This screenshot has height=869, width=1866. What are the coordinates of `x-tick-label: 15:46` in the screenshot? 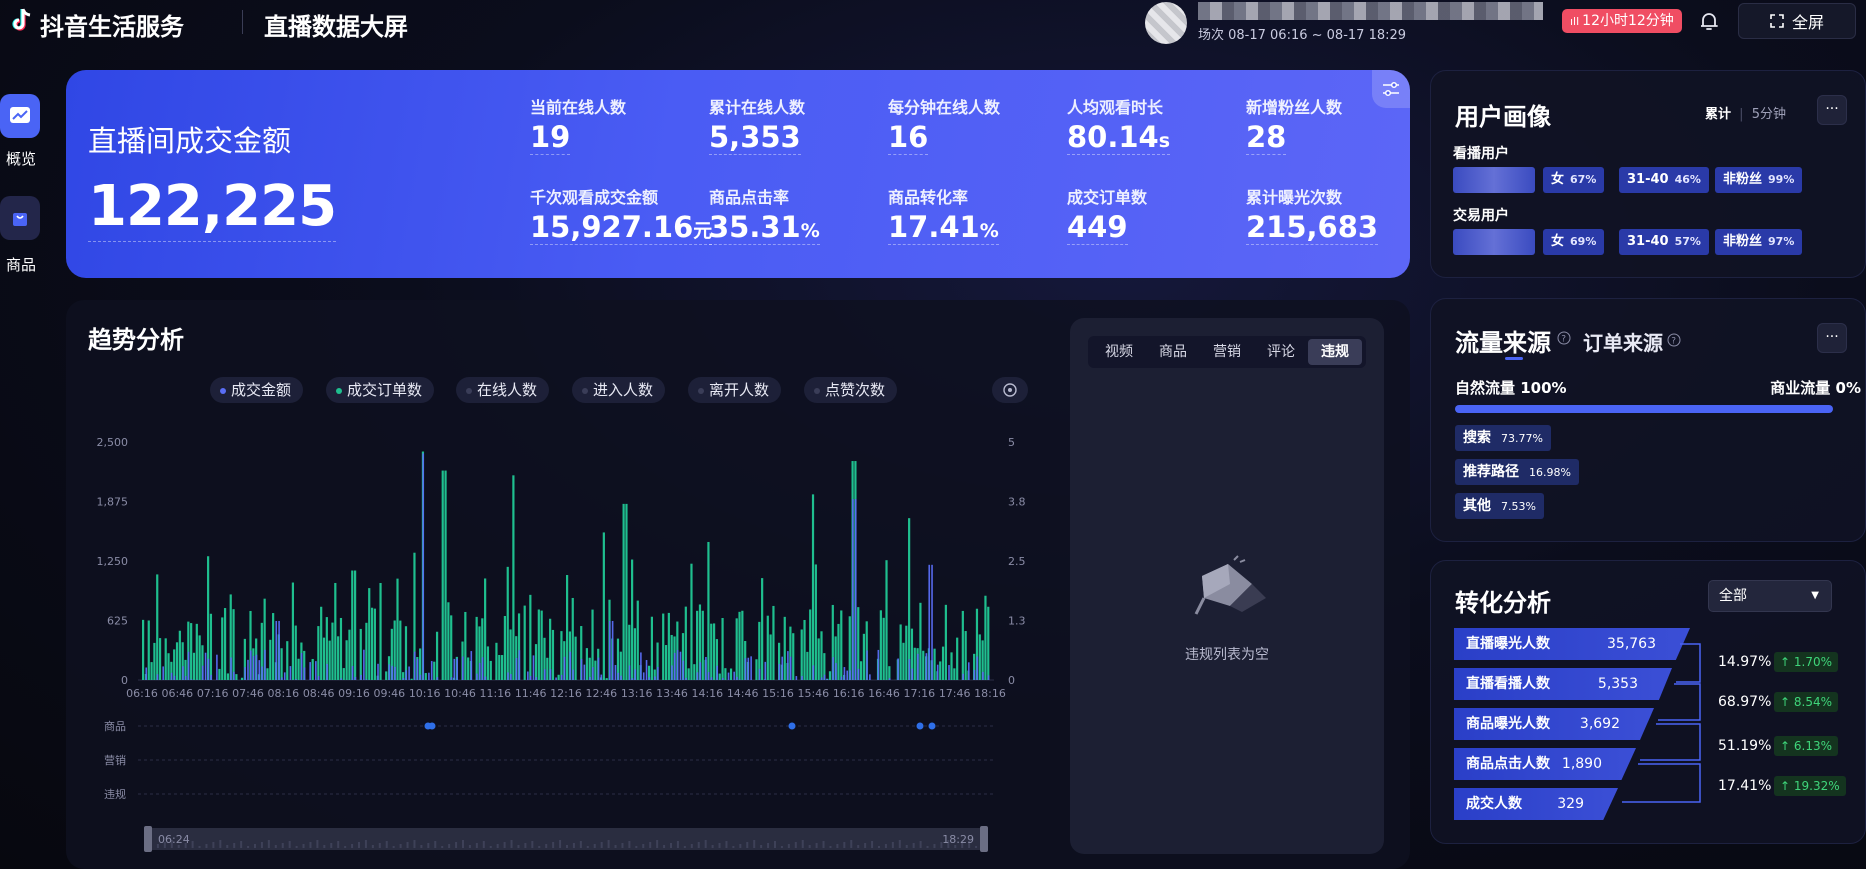 It's located at (813, 693).